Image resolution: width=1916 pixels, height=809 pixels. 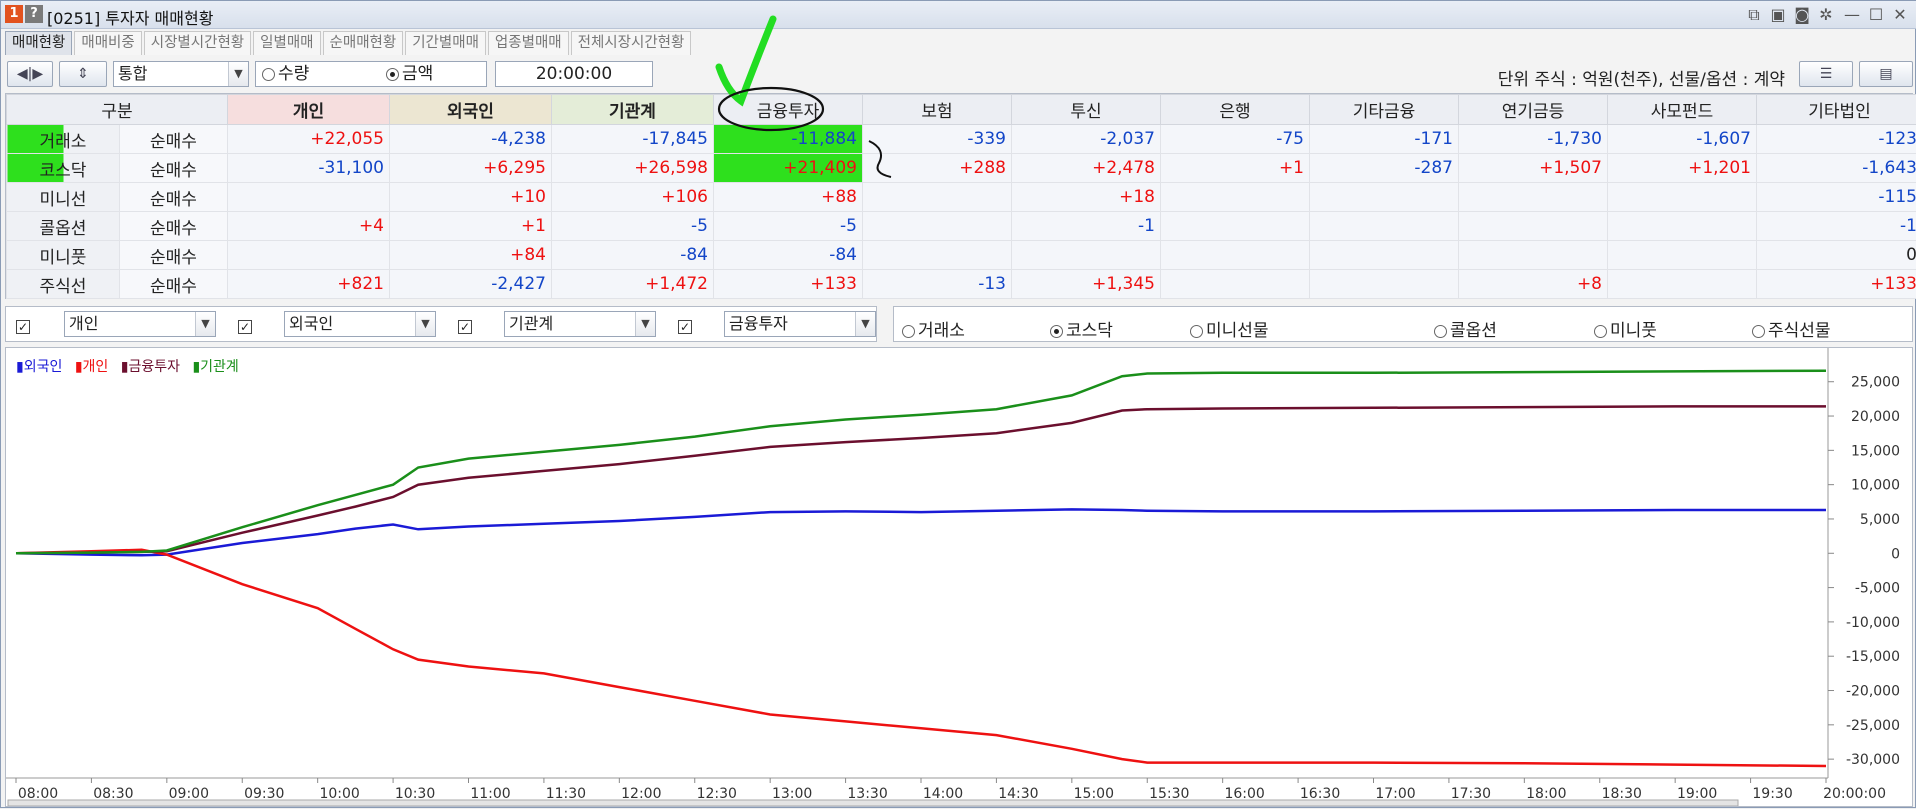 I want to click on y-tick-label: 0, so click(x=1895, y=554).